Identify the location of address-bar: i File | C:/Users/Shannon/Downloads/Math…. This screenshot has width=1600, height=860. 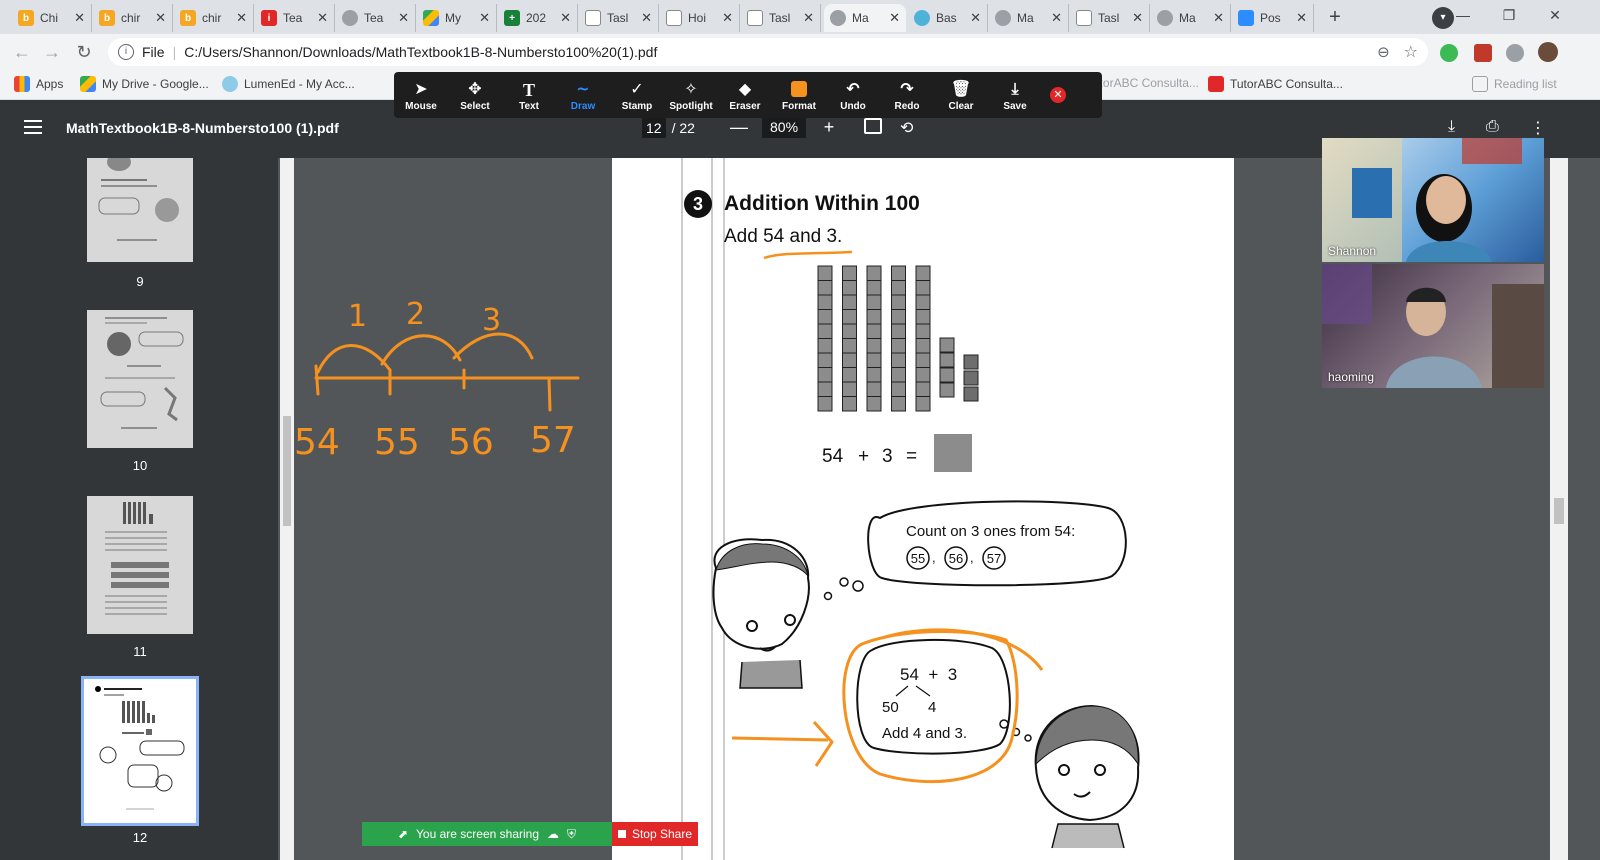
(768, 52).